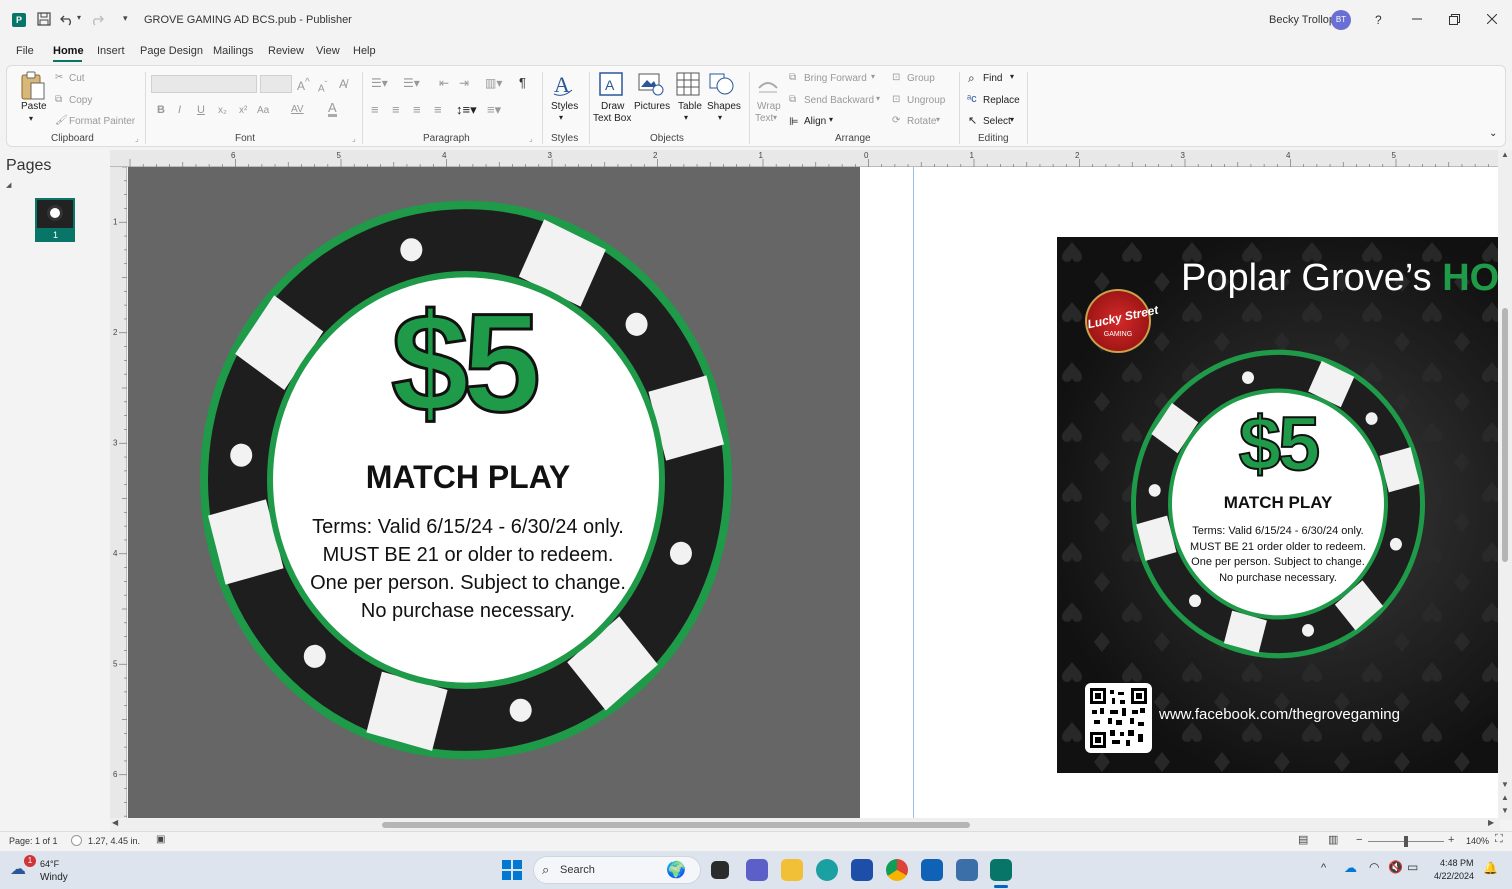 The width and height of the screenshot is (1512, 889). I want to click on align-button: Align, so click(815, 121).